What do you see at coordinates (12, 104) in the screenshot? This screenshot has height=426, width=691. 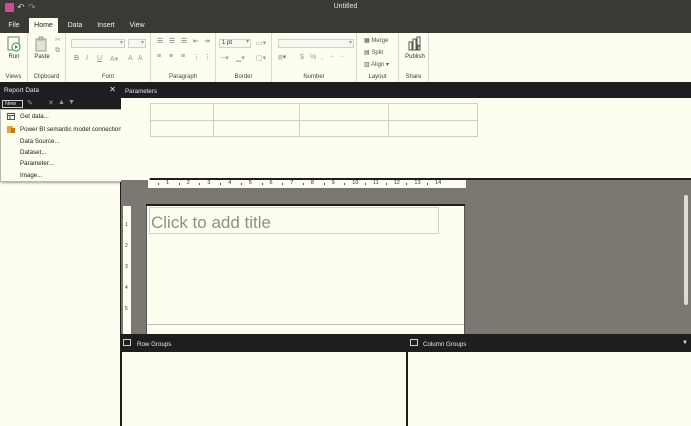 I see `new-button: New` at bounding box center [12, 104].